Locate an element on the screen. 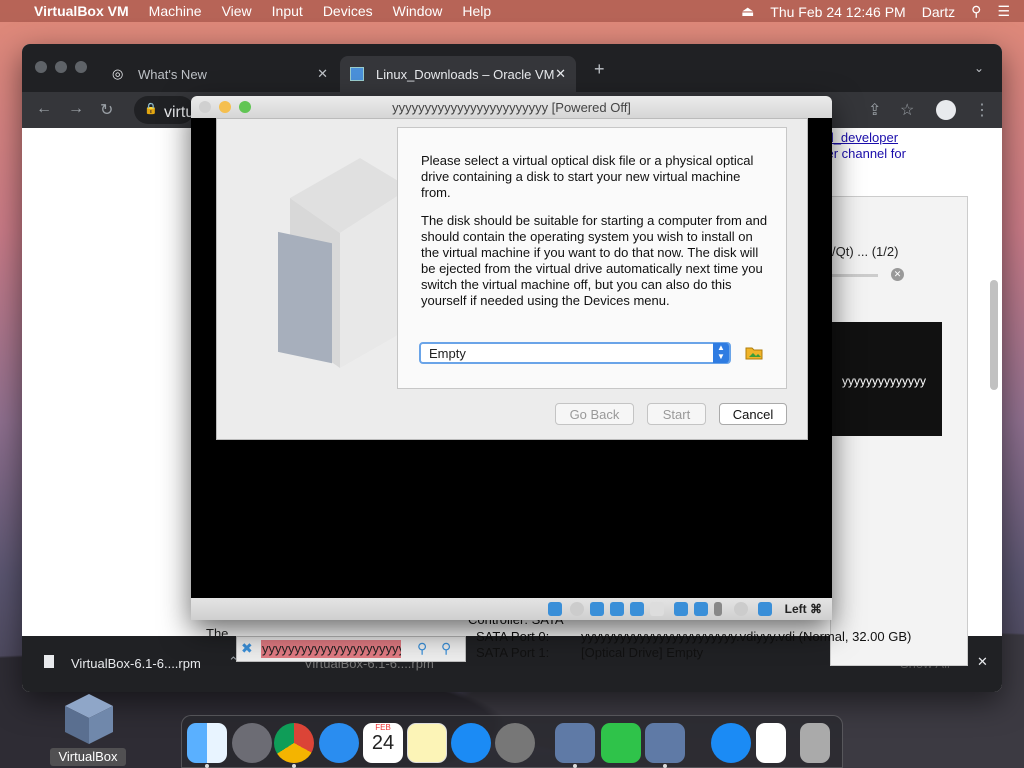 The height and width of the screenshot is (768, 1024). omnibox: 🔒 virtu is located at coordinates (164, 110).